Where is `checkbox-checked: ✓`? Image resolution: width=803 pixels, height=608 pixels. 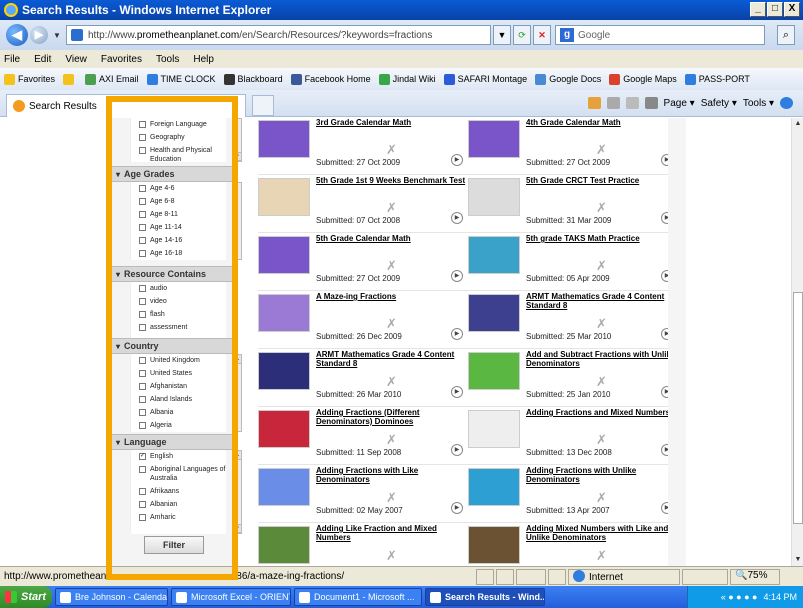 checkbox-checked: ✓ is located at coordinates (142, 456).